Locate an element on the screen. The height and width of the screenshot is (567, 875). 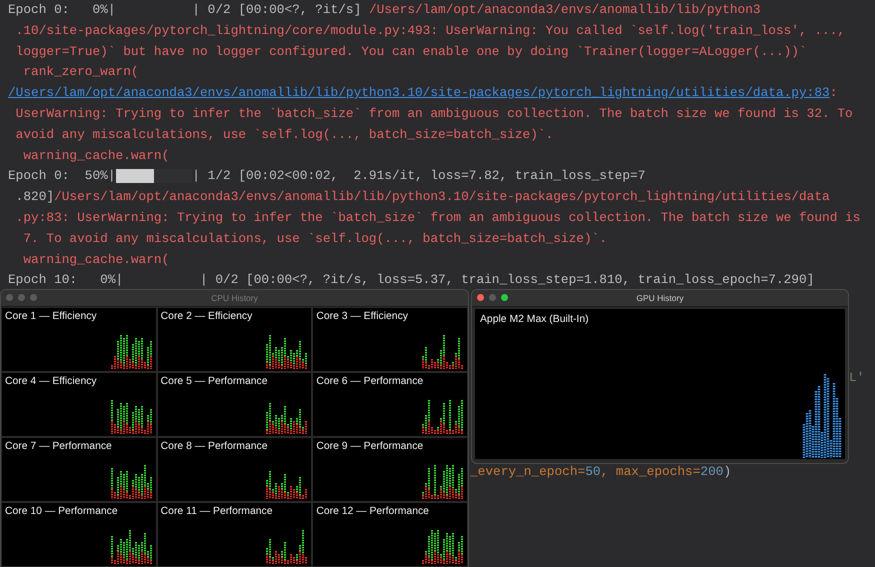
warning-text: UserWarning: Trying to infer the `batch_size` from an ambiguous collection. The batch size we found is 32. To is located at coordinates (433, 113).